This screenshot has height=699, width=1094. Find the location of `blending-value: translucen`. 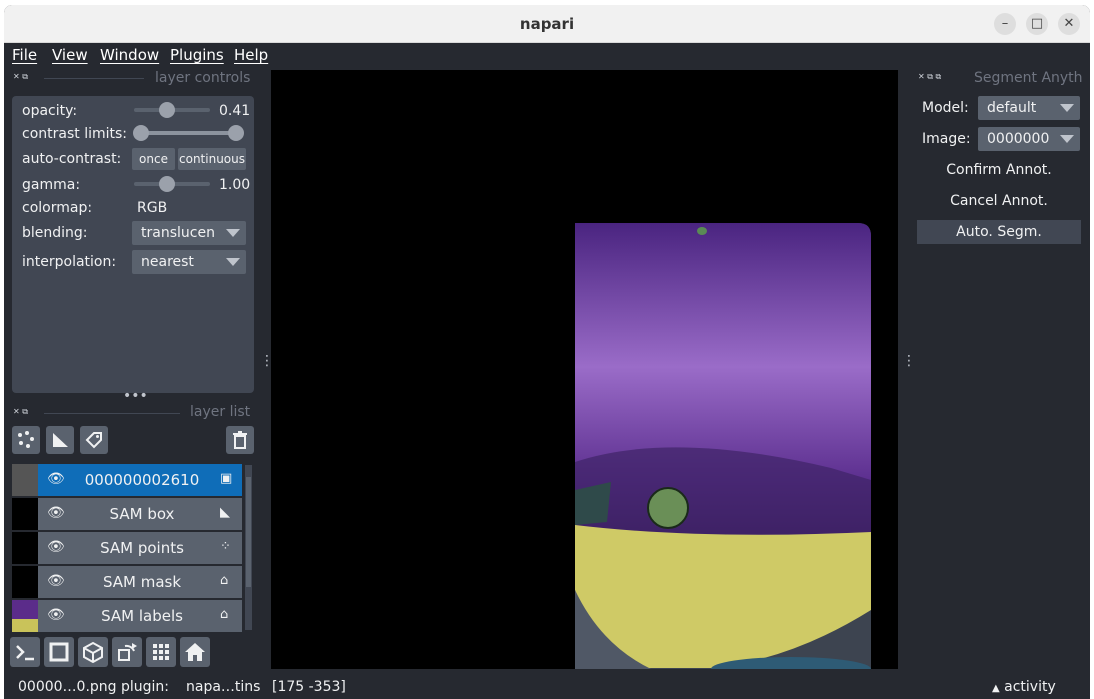

blending-value: translucen is located at coordinates (178, 233).